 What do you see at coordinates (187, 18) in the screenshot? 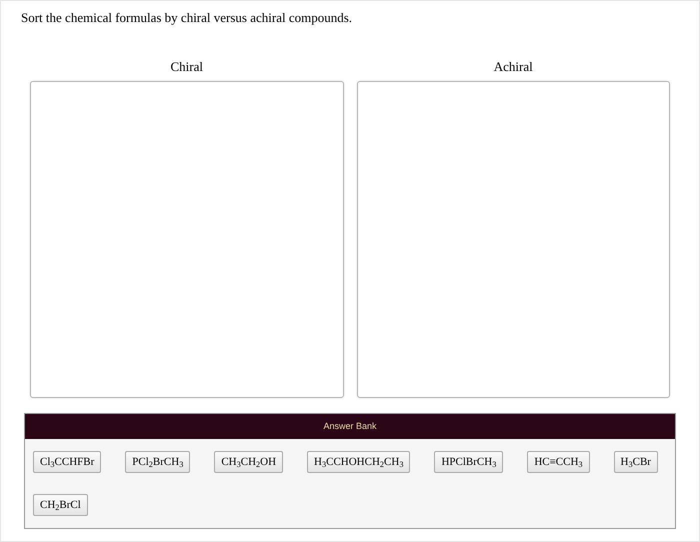
I see `instruction-text: Sort the chemical formulas by chiral versus achiral compounds.` at bounding box center [187, 18].